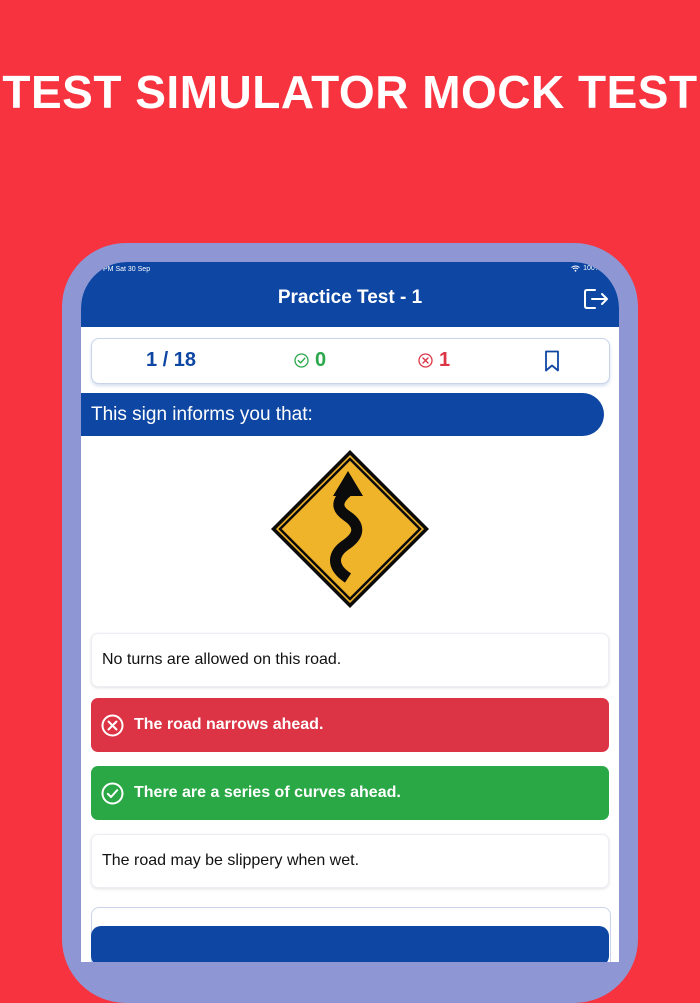  What do you see at coordinates (321, 360) in the screenshot?
I see `correct-count: 0` at bounding box center [321, 360].